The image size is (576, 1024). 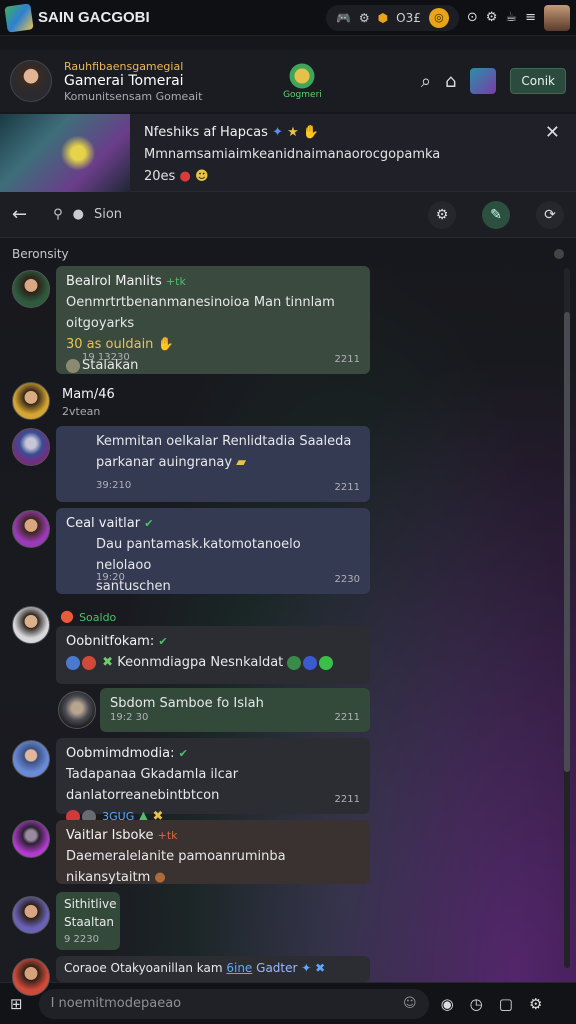 What do you see at coordinates (392, 17) in the screenshot?
I see `status-pill: 🎮 ⚙ ⬢ O3£ ◎` at bounding box center [392, 17].